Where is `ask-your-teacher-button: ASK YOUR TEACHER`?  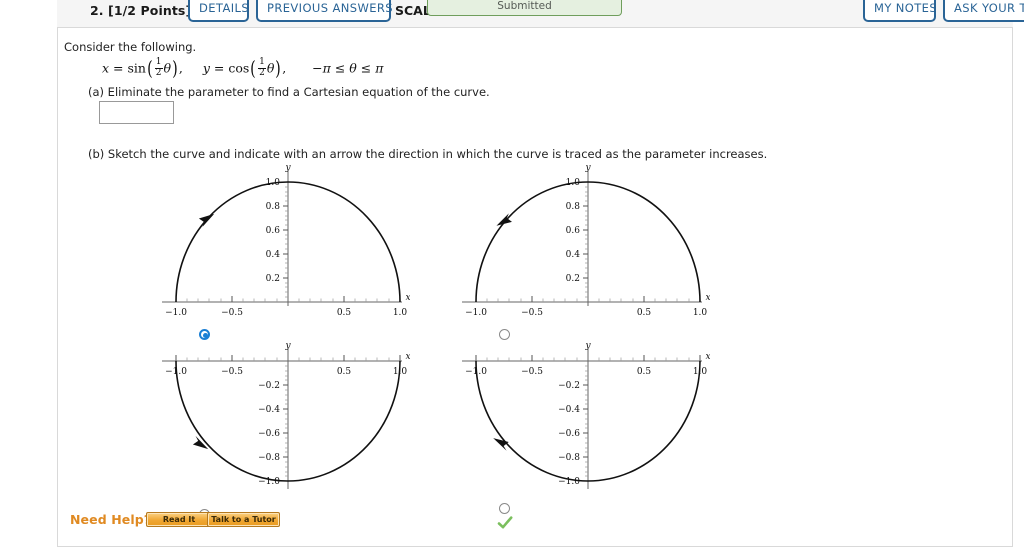 ask-your-teacher-button: ASK YOUR TEACHER is located at coordinates (983, 11).